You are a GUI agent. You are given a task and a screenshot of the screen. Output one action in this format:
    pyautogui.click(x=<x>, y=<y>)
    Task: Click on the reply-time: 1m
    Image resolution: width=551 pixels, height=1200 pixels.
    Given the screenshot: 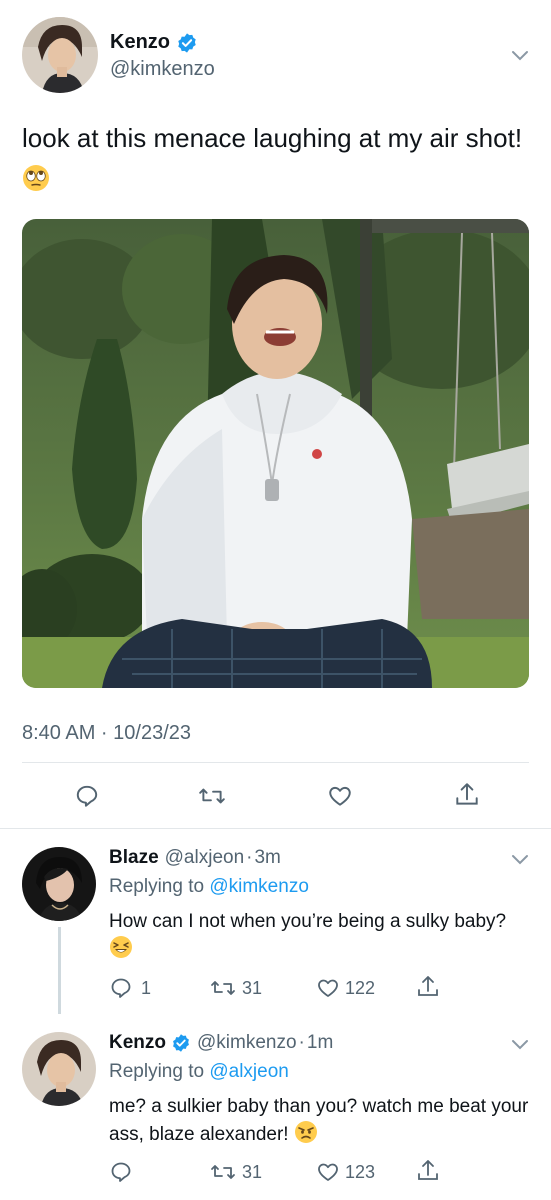 What is the action you would take?
    pyautogui.click(x=320, y=1043)
    